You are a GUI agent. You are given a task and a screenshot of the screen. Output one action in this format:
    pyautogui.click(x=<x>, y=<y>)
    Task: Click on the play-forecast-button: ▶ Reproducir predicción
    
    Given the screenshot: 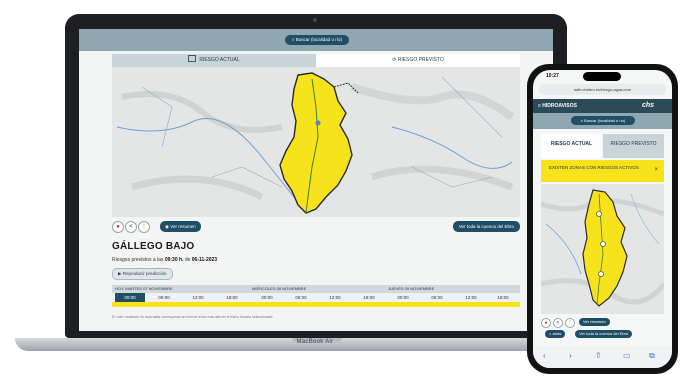 What is the action you would take?
    pyautogui.click(x=142, y=274)
    